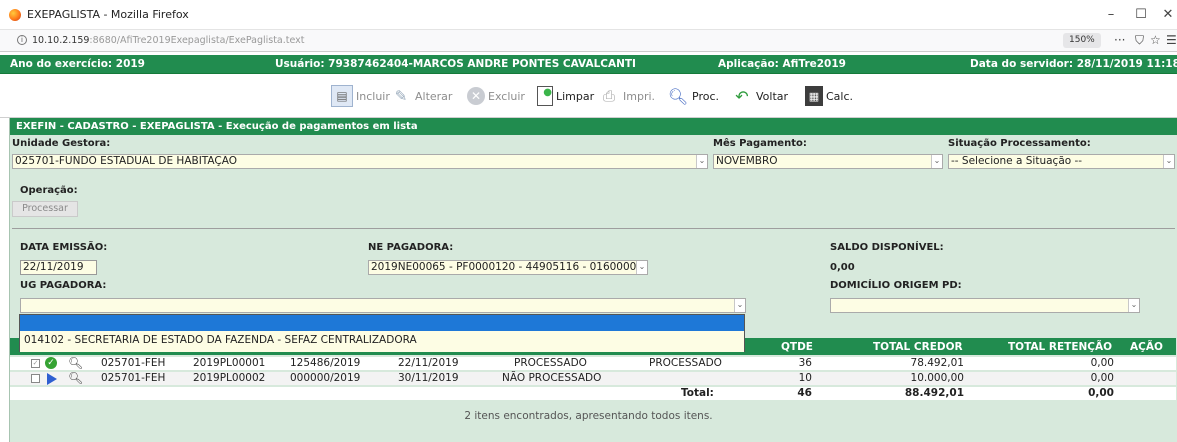 The image size is (1177, 442). What do you see at coordinates (805, 363) in the screenshot?
I see `cell-qtde: 36` at bounding box center [805, 363].